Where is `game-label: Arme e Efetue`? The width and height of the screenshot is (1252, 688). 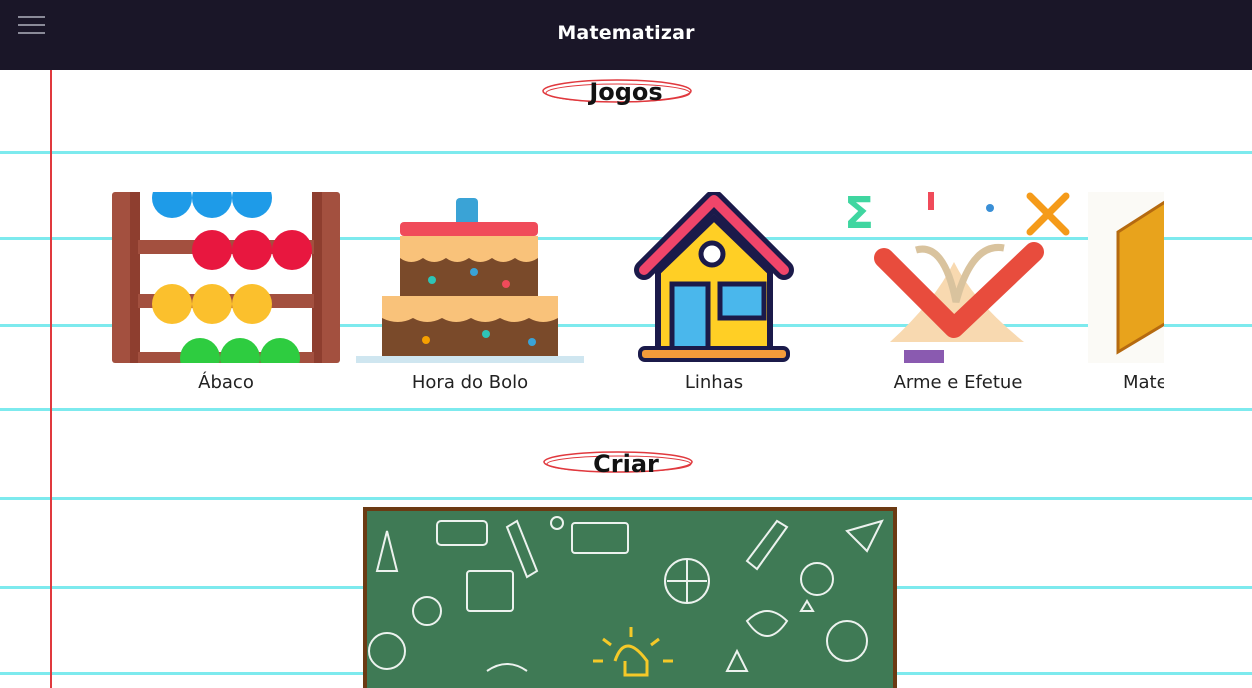
game-label: Arme e Efetue is located at coordinates (958, 382).